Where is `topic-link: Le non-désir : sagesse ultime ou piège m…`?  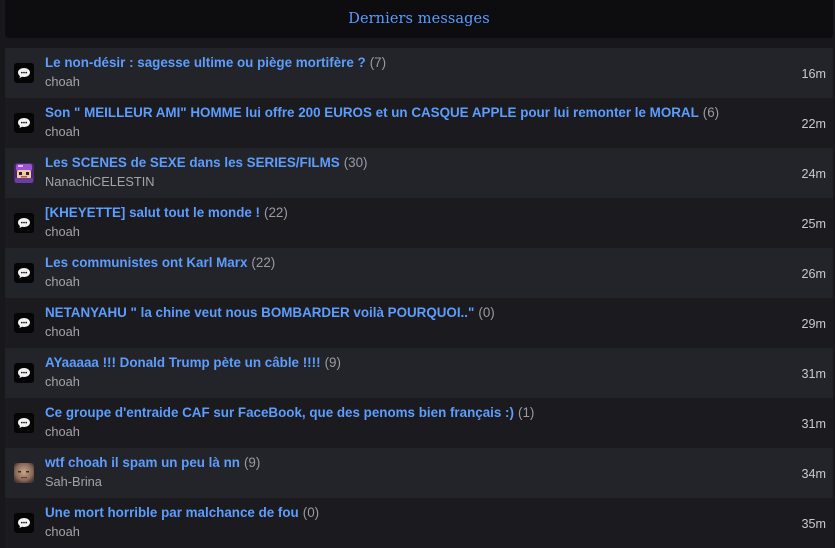 topic-link: Le non-désir : sagesse ultime ou piège m… is located at coordinates (205, 62).